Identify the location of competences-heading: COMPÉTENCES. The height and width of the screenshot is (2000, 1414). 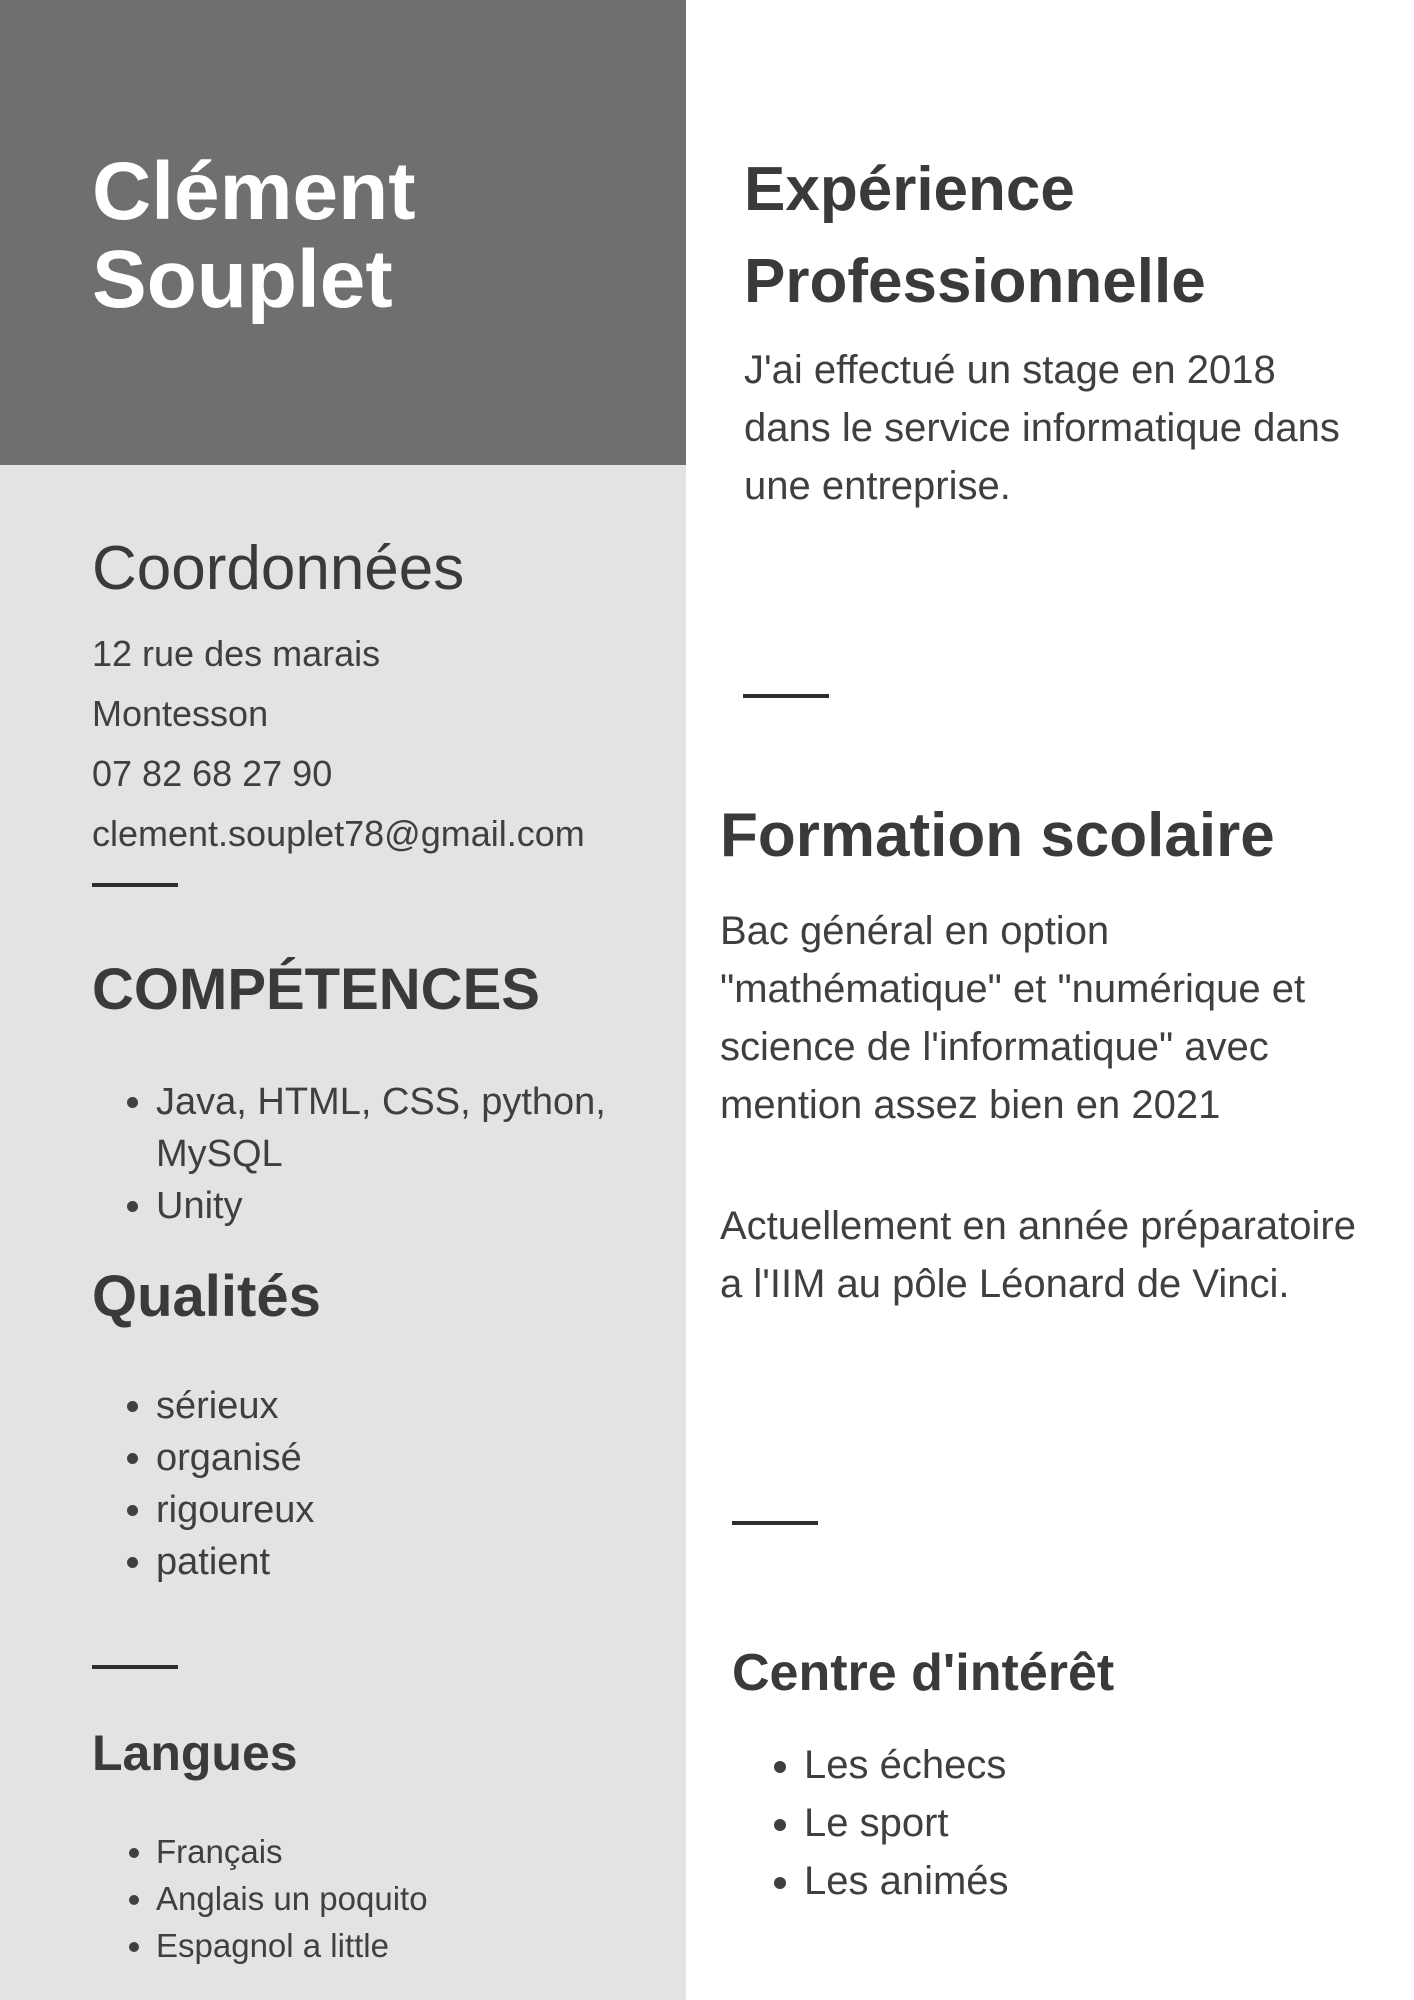
(316, 989).